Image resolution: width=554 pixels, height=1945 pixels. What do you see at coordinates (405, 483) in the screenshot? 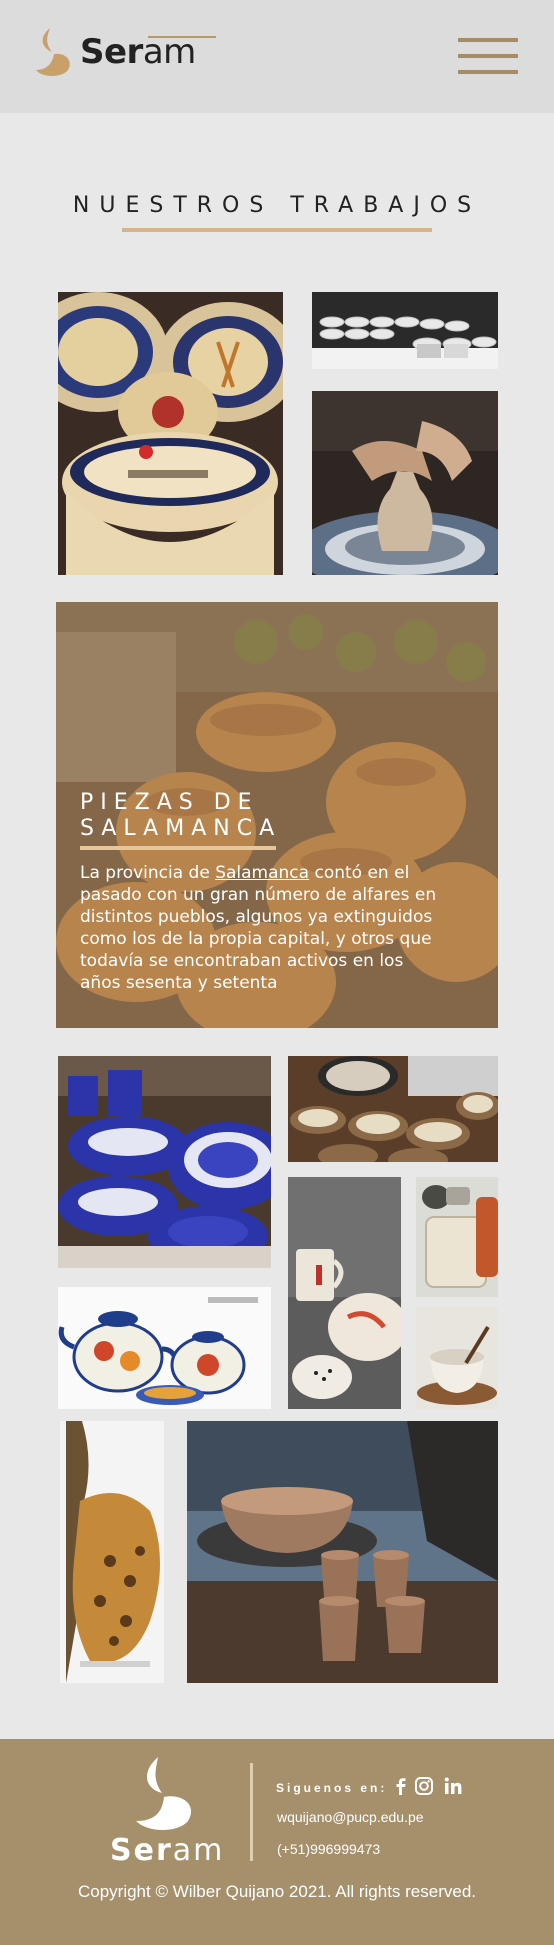
I see `gallery-image-potter-wheel` at bounding box center [405, 483].